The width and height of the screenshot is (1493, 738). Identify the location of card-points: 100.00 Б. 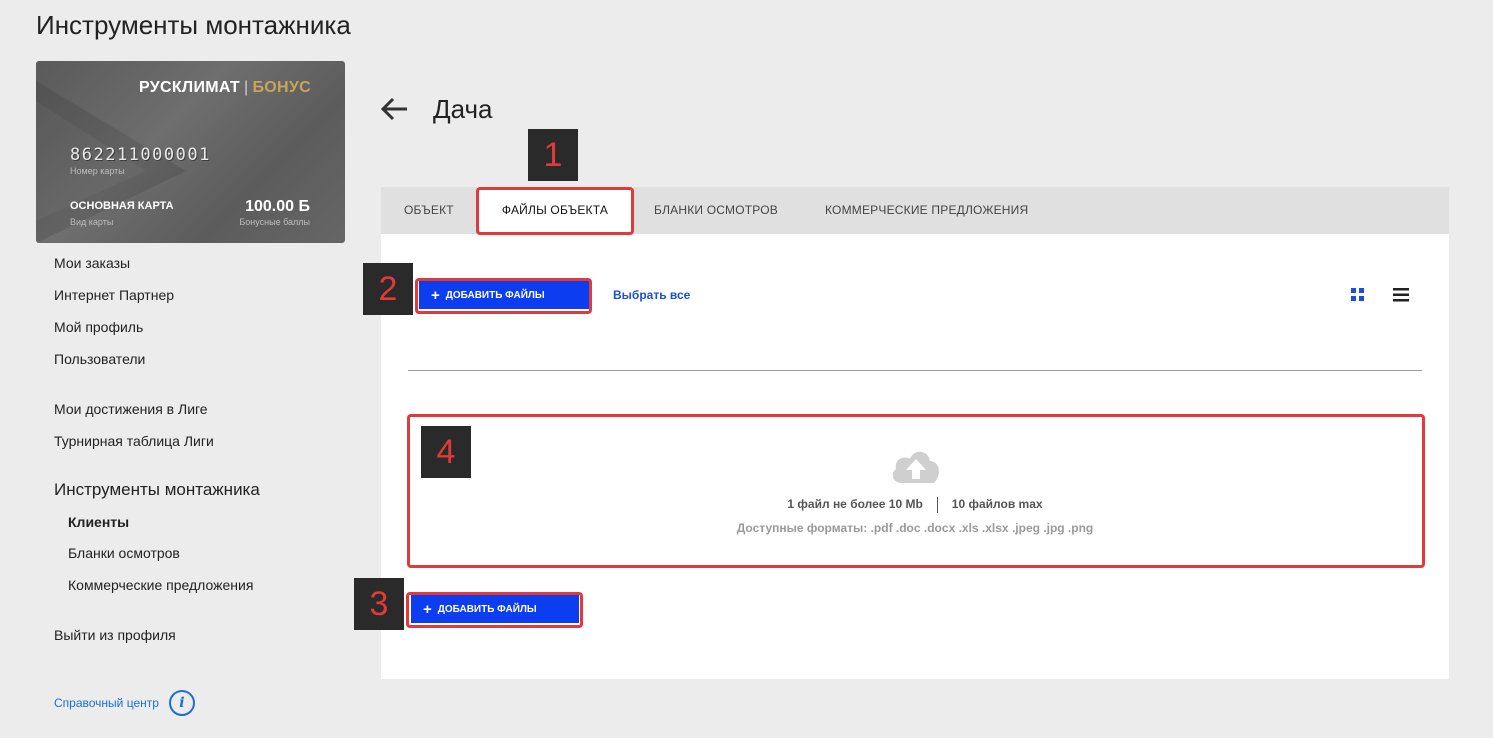
(277, 206).